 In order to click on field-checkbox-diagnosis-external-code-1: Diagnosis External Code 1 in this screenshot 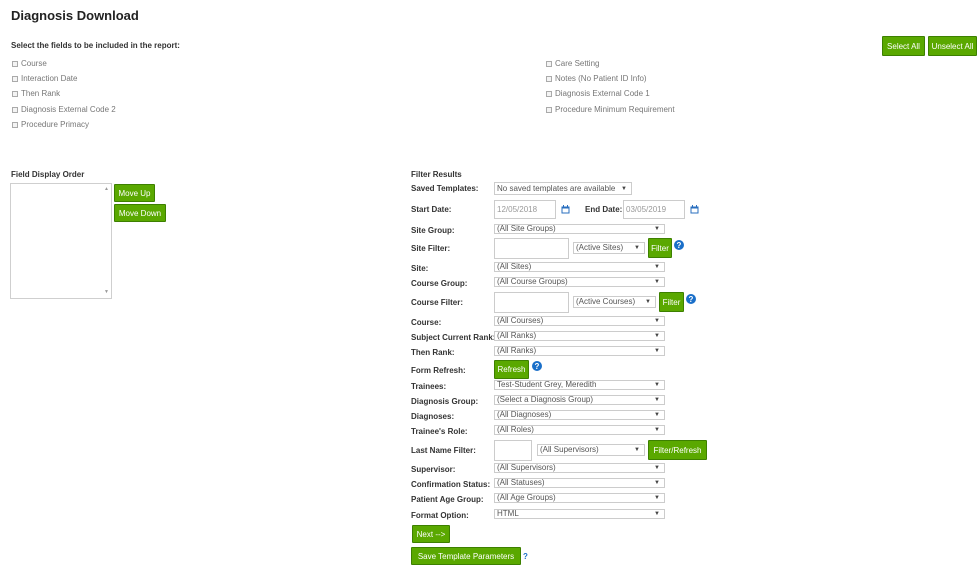, I will do `click(598, 93)`.